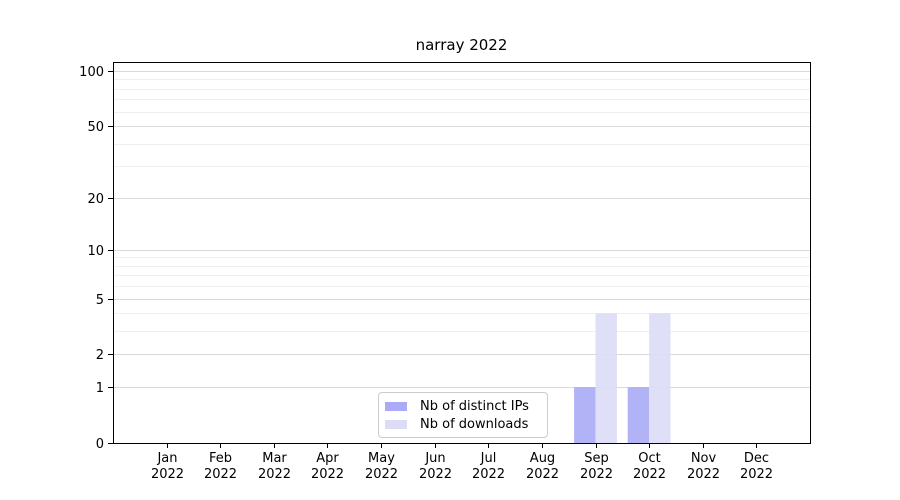 Image resolution: width=900 pixels, height=500 pixels. Describe the element at coordinates (100, 388) in the screenshot. I see `y-tick-label: 1` at that location.